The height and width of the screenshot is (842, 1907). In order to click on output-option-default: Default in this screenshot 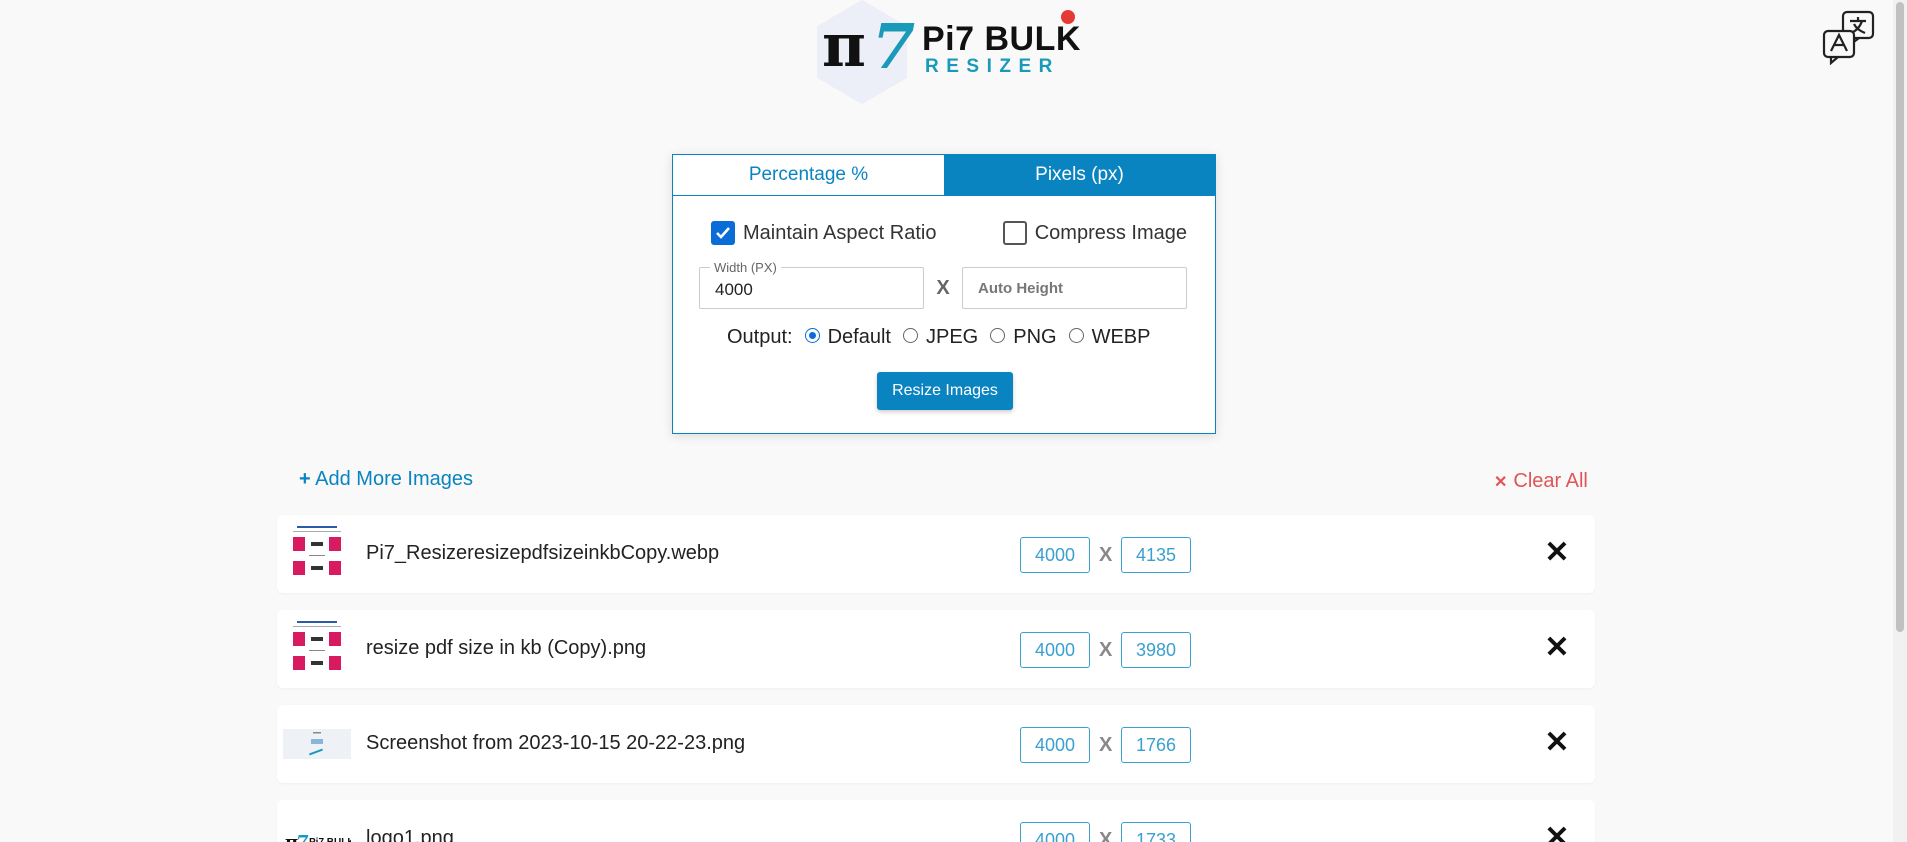, I will do `click(847, 337)`.